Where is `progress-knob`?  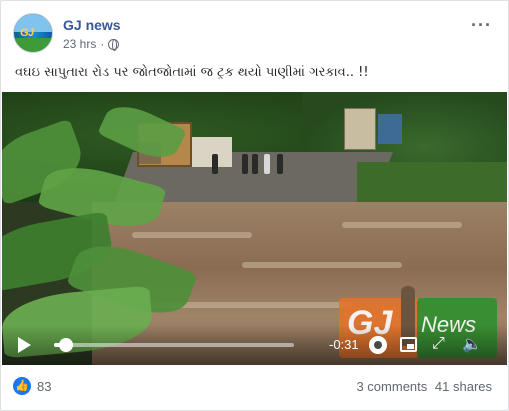 progress-knob is located at coordinates (66, 345).